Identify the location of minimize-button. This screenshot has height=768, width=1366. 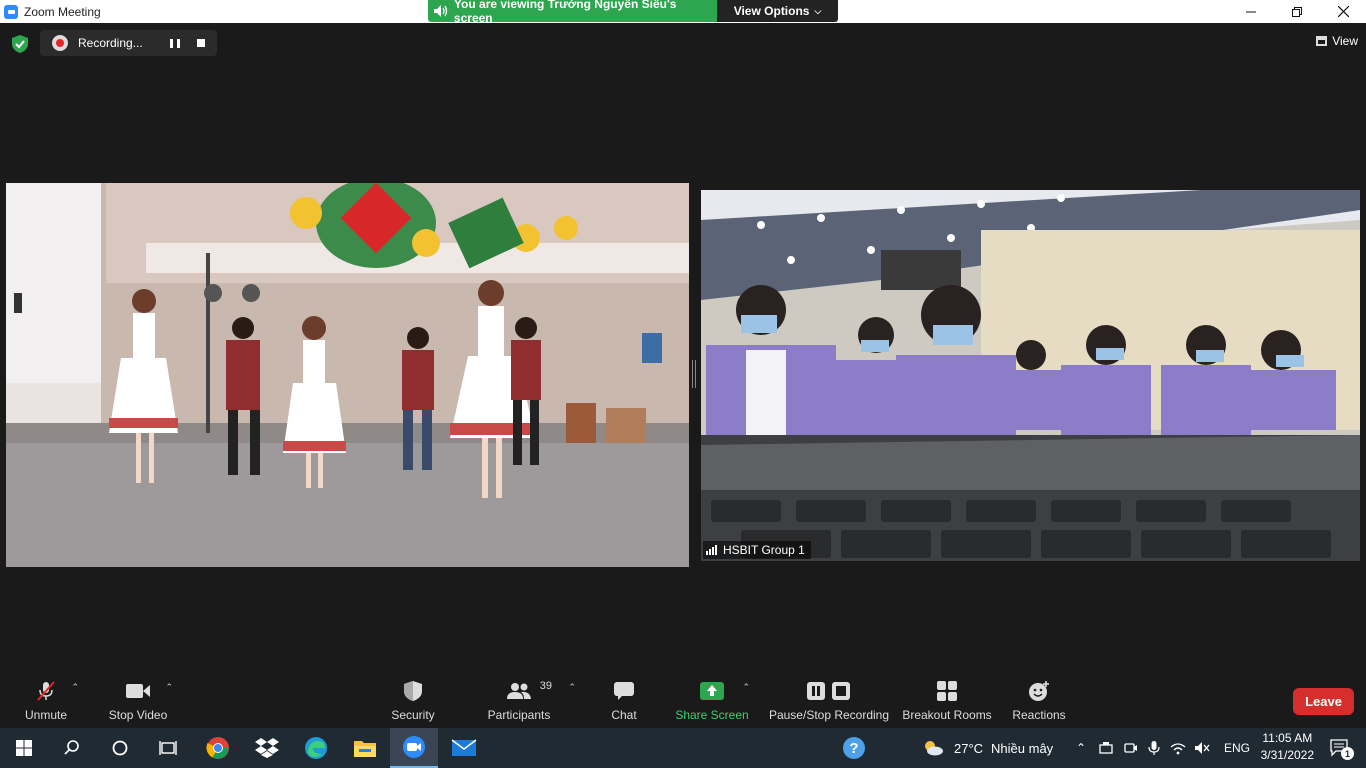
(1251, 11).